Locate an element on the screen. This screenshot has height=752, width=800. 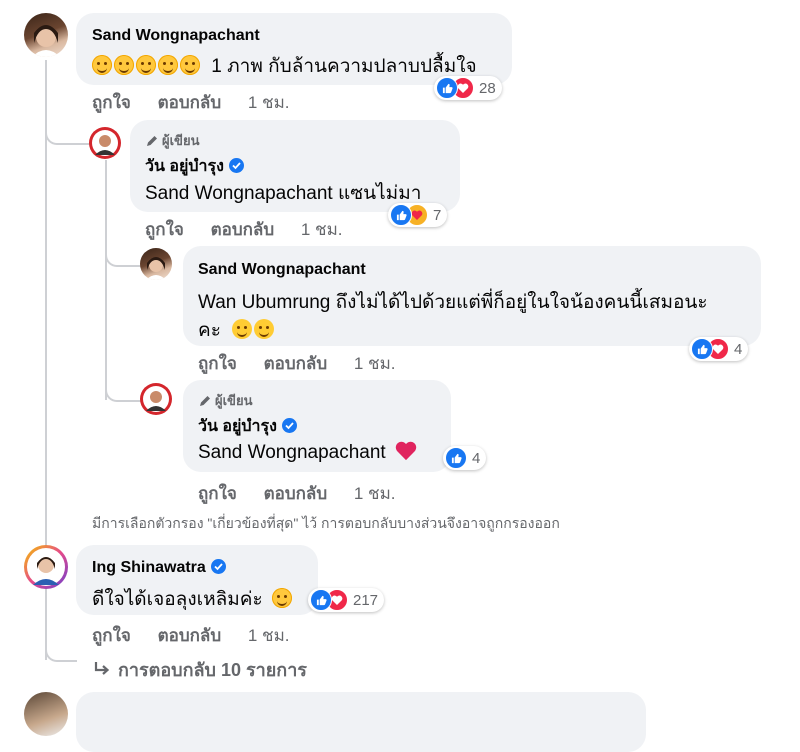
reaction-summary: 7 is located at coordinates (418, 215).